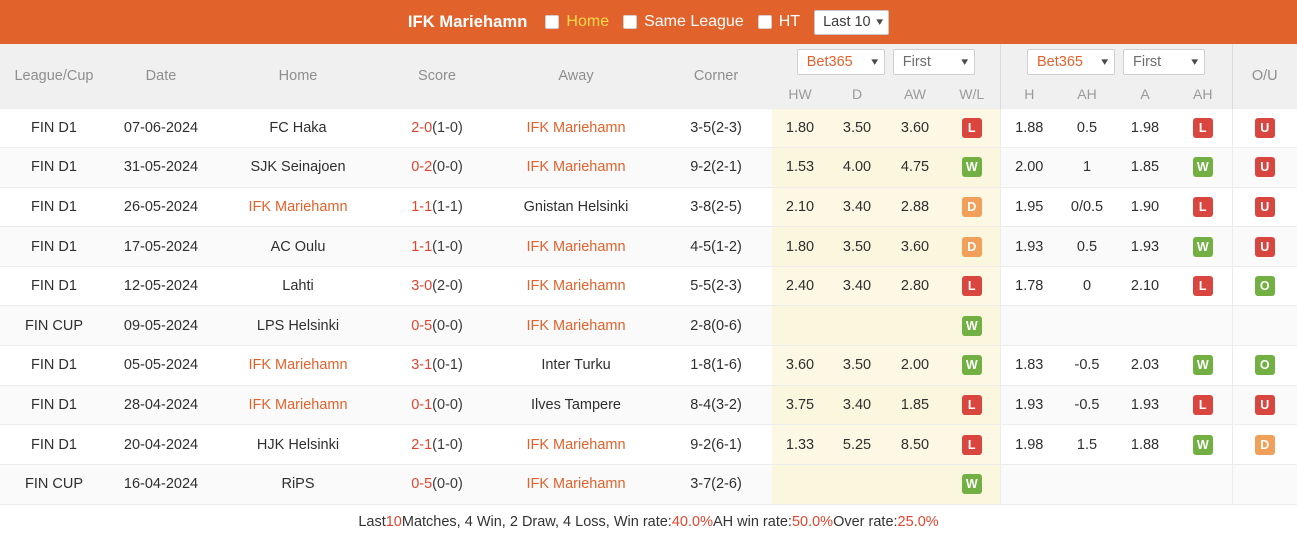 The height and width of the screenshot is (537, 1297). Describe the element at coordinates (915, 206) in the screenshot. I see `cell-odds-aw: 2.88` at that location.